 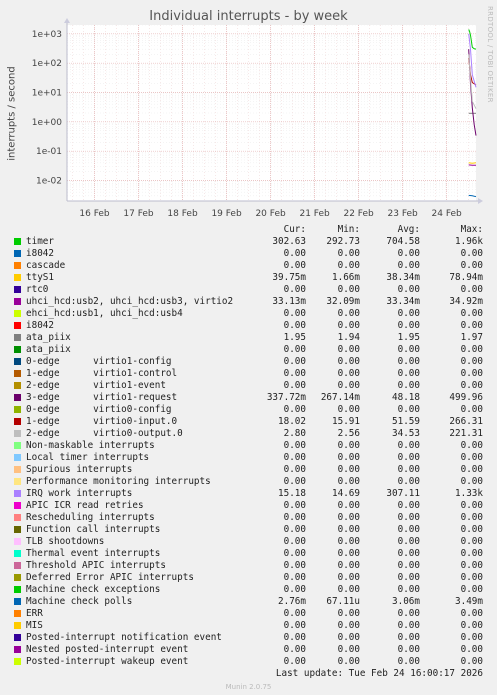 I want to click on legend-label: i8042, so click(x=40, y=325).